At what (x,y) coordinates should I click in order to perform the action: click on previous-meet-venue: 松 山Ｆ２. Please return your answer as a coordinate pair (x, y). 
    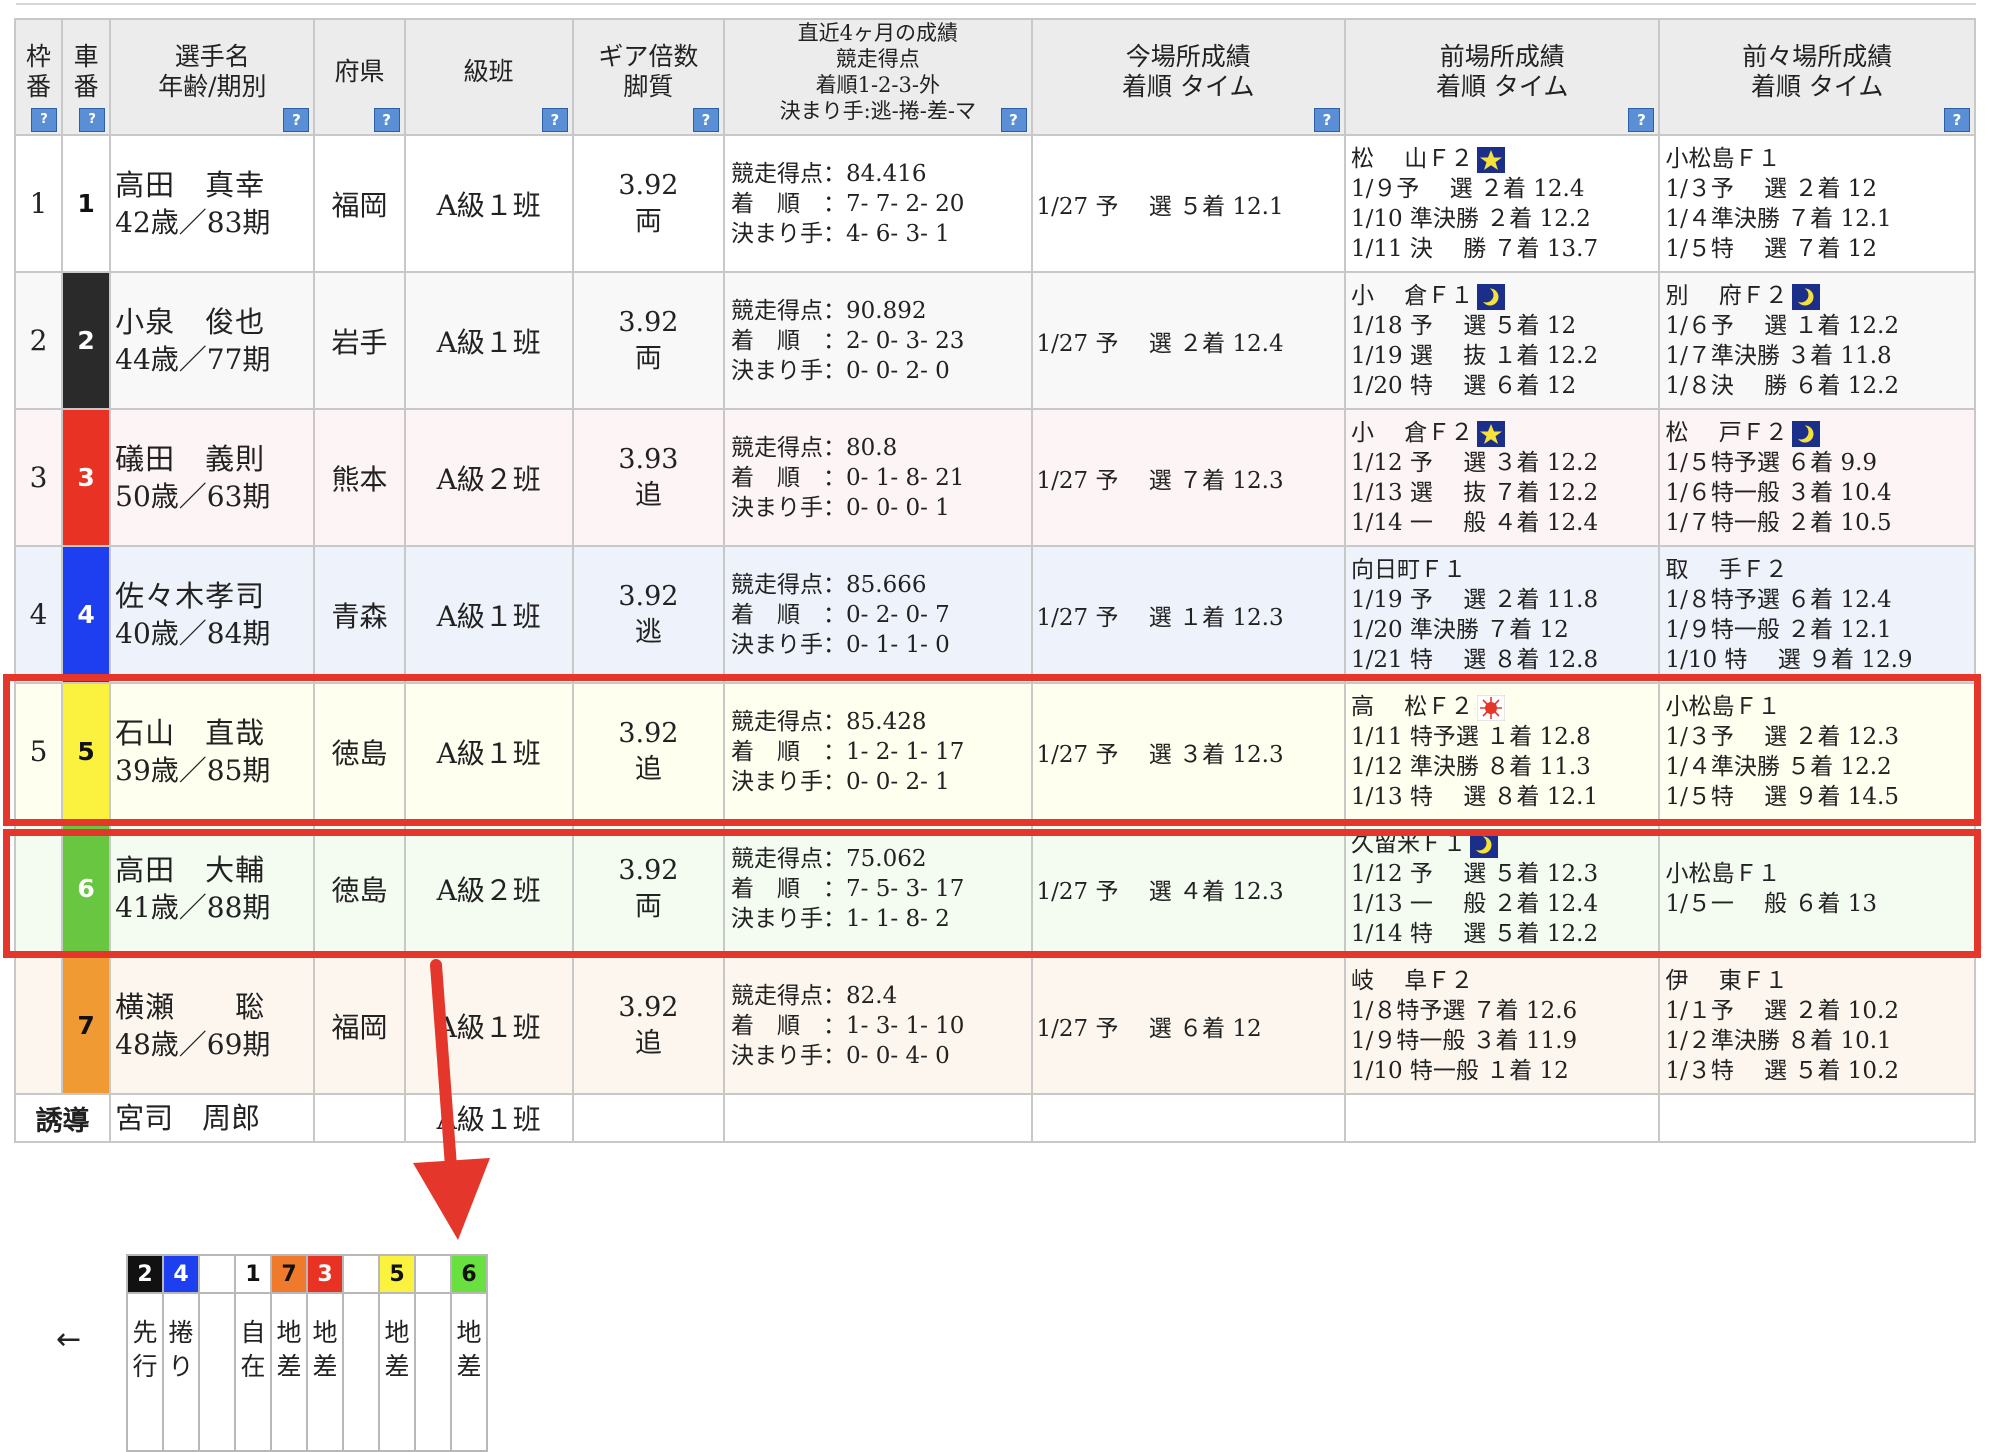
    Looking at the image, I should click on (1504, 159).